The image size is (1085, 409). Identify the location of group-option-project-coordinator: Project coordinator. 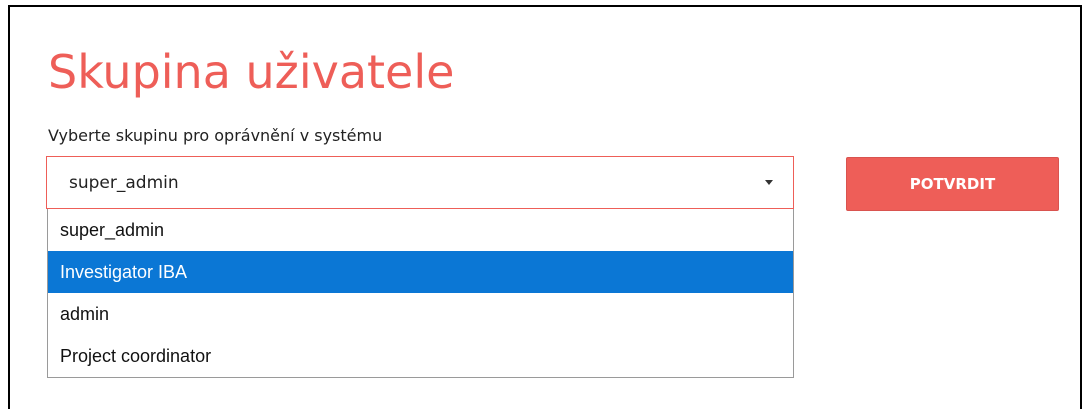
(420, 356).